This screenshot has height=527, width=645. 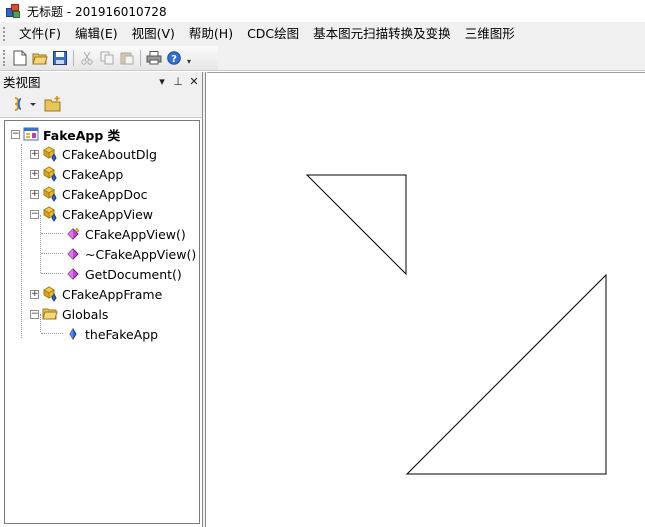 What do you see at coordinates (93, 174) in the screenshot?
I see `tree-item-label: CFakeApp` at bounding box center [93, 174].